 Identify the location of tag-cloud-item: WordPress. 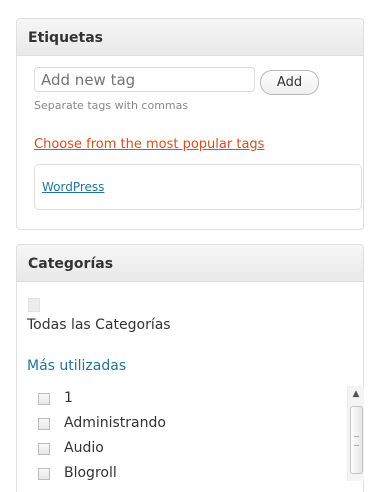
(73, 187).